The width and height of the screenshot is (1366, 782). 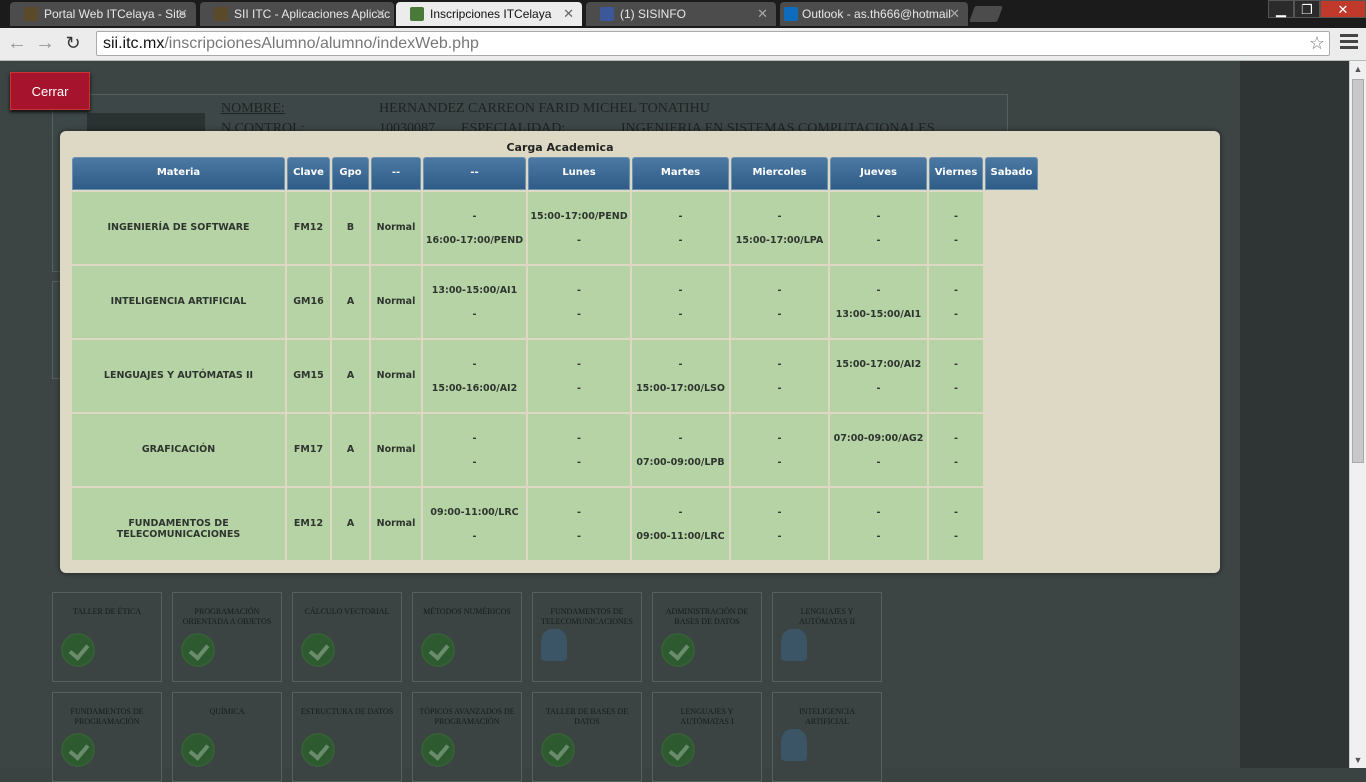 What do you see at coordinates (467, 637) in the screenshot?
I see `subject-tile: Métodos Numéricos` at bounding box center [467, 637].